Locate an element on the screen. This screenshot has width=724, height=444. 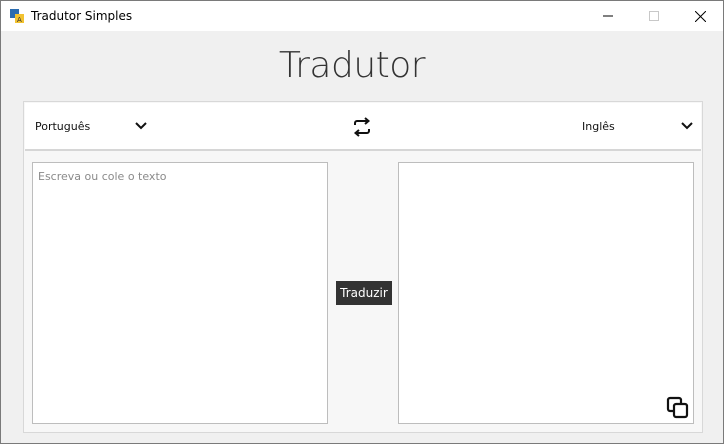
target-language-label: Inglês is located at coordinates (598, 126).